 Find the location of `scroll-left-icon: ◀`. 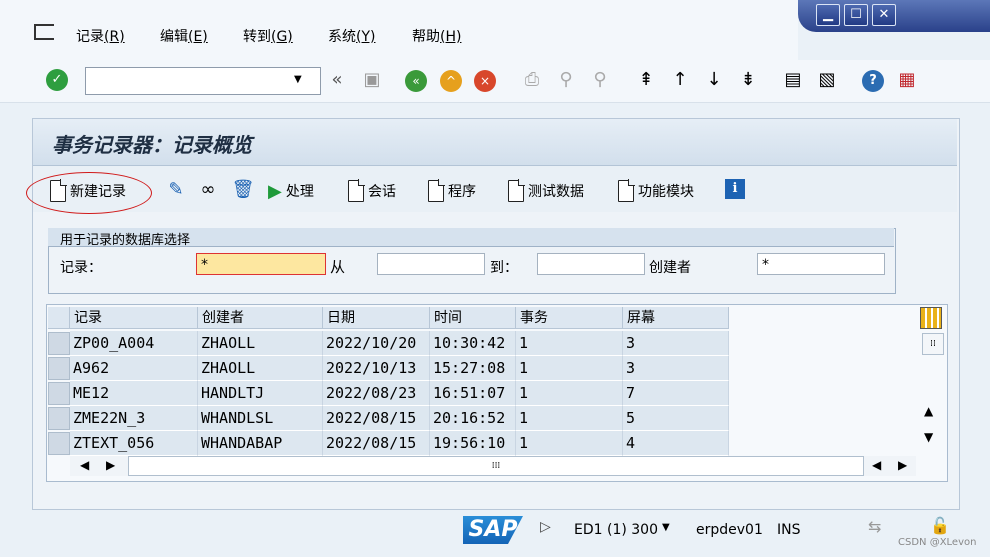

scroll-left-icon: ◀ is located at coordinates (84, 465).